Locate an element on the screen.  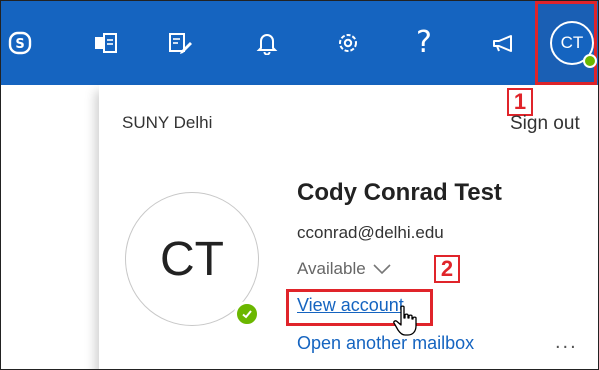
help-icon: ? is located at coordinates (424, 43).